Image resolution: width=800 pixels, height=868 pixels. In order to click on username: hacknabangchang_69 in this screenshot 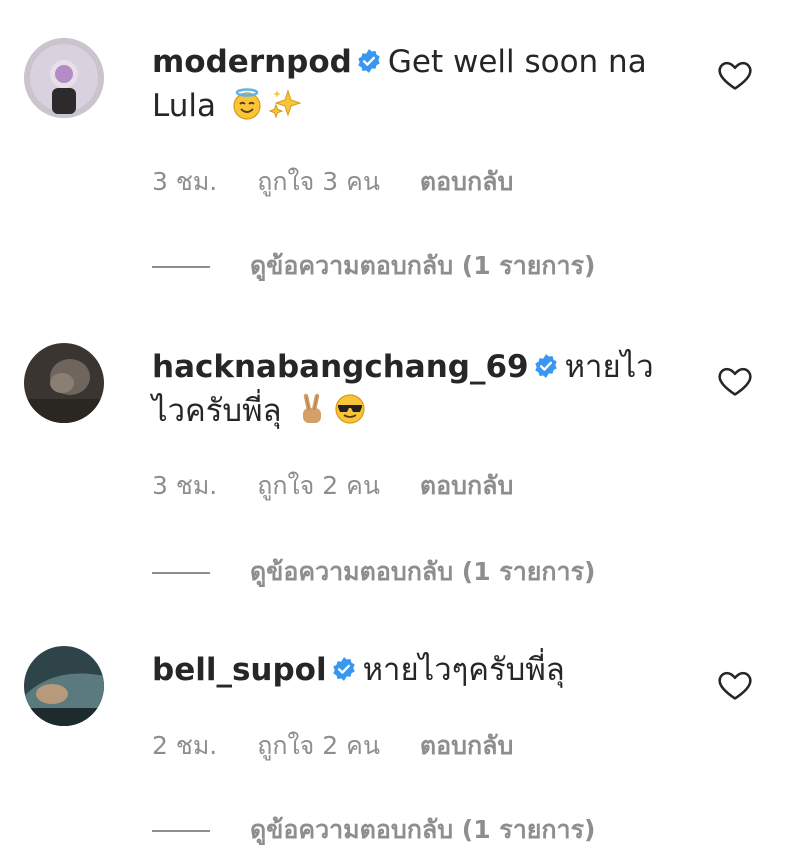, I will do `click(340, 367)`.